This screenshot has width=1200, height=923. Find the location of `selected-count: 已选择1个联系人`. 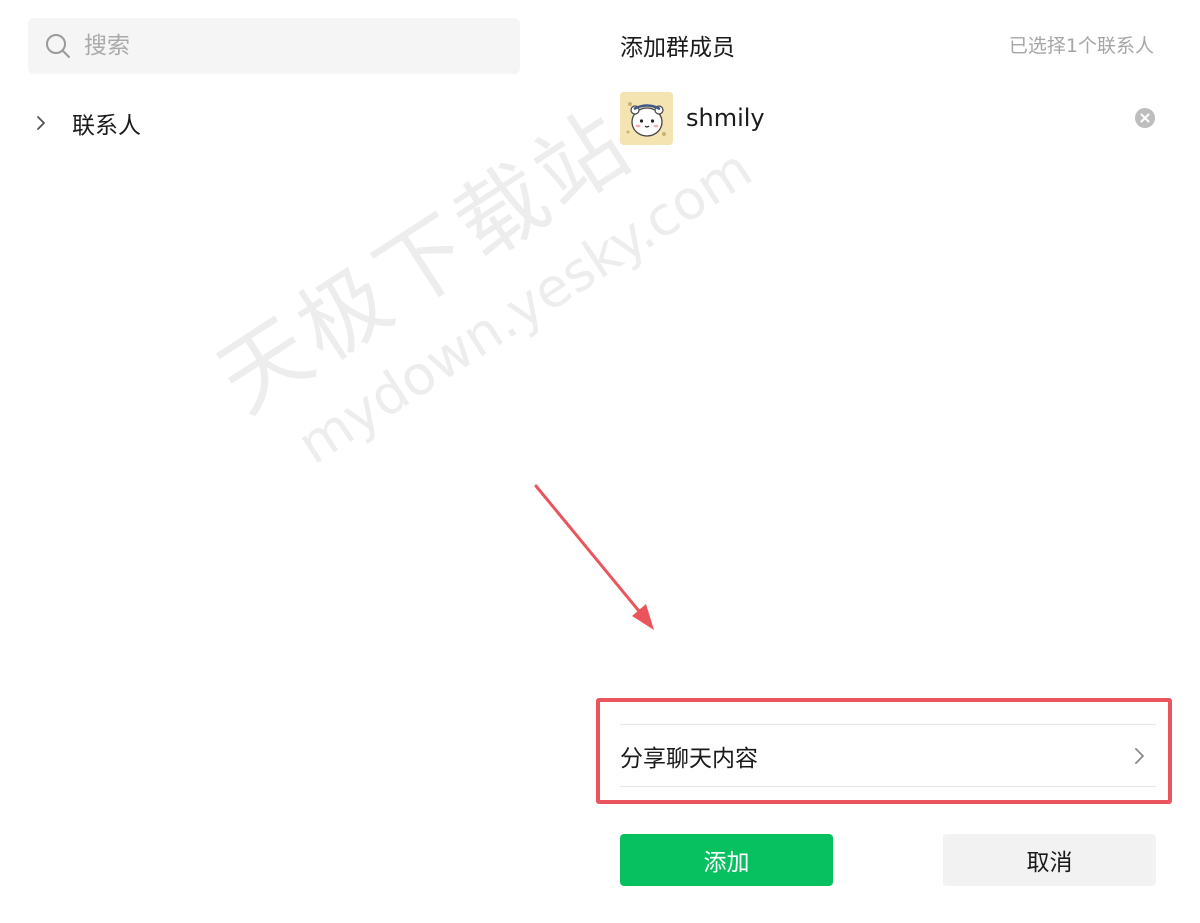

selected-count: 已选择1个联系人 is located at coordinates (1081, 46).